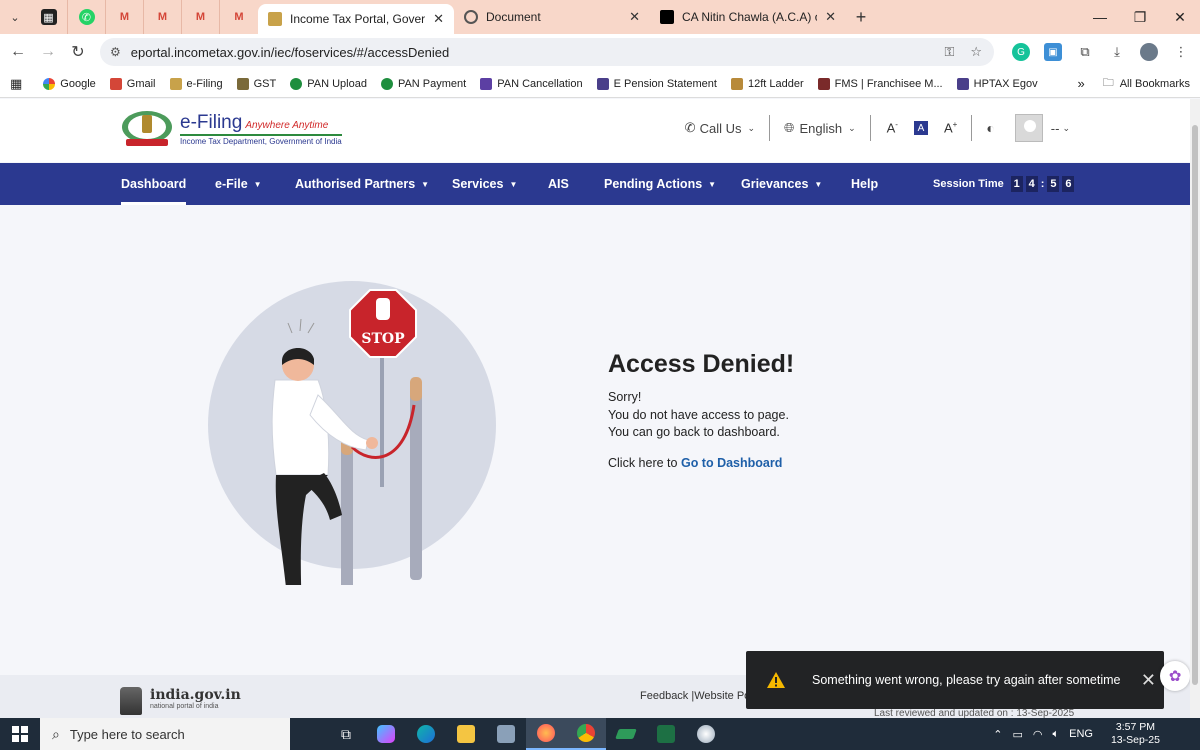 Image resolution: width=1200 pixels, height=750 pixels. What do you see at coordinates (1149, 52) in the screenshot?
I see `profile-avatar-icon` at bounding box center [1149, 52].